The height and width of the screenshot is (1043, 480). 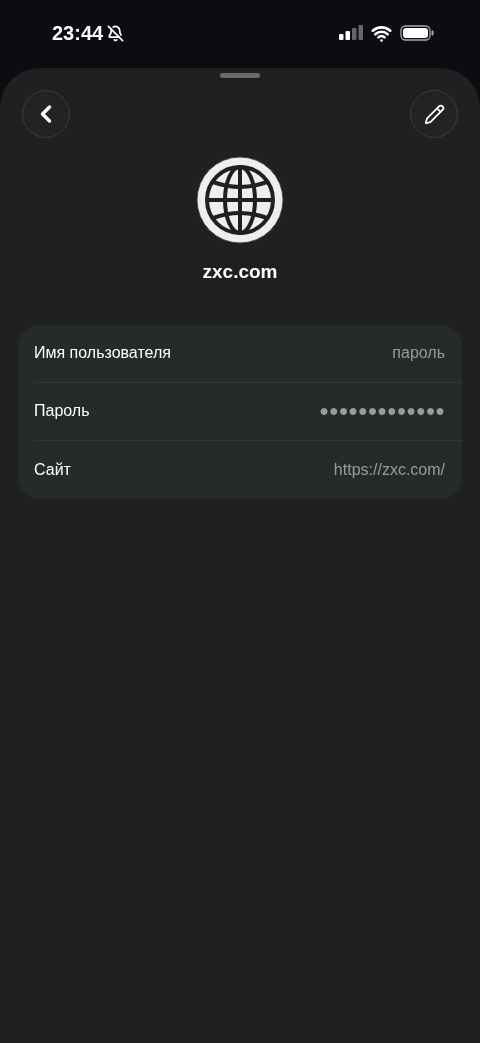 What do you see at coordinates (62, 411) in the screenshot?
I see `field-label: Пароль` at bounding box center [62, 411].